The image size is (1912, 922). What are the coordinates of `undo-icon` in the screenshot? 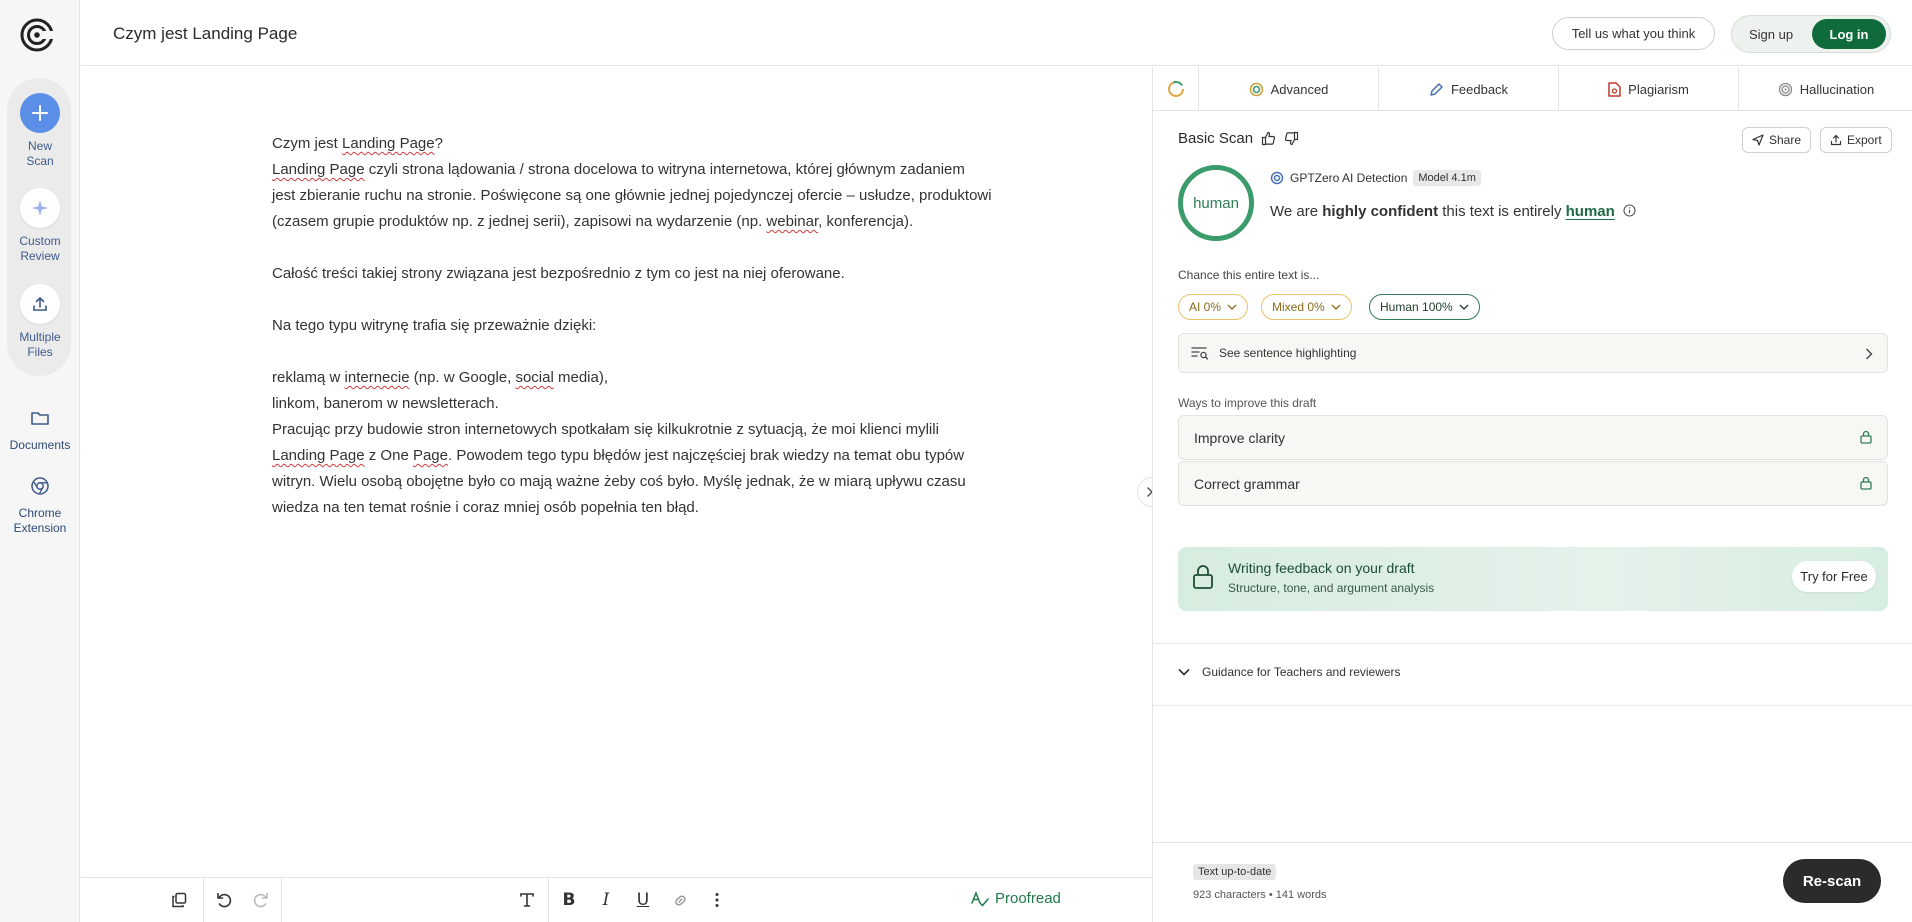 It's located at (224, 900).